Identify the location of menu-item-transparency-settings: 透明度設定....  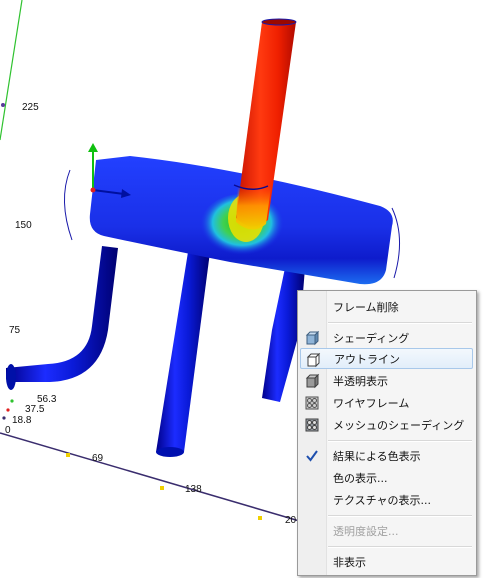
(386, 530).